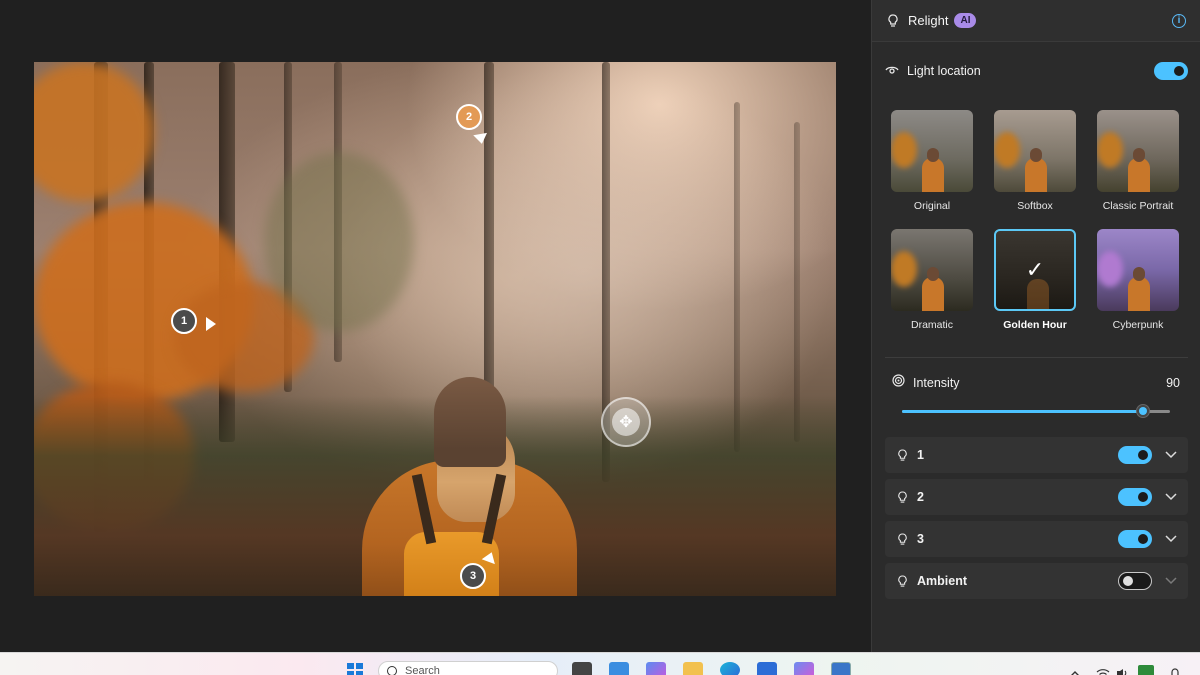 Image resolution: width=1200 pixels, height=675 pixels. What do you see at coordinates (1138, 206) in the screenshot?
I see `preset-label: Classic Portrait` at bounding box center [1138, 206].